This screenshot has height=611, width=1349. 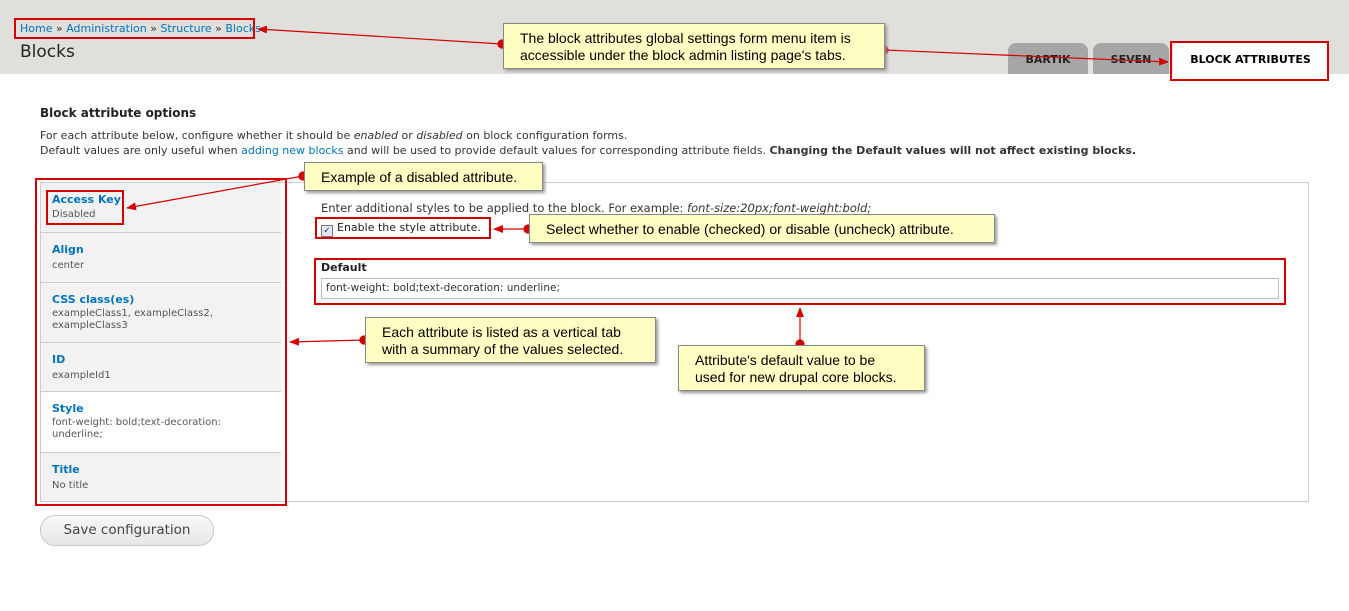 What do you see at coordinates (380, 35) in the screenshot?
I see `arrow-to-breadcrumb` at bounding box center [380, 35].